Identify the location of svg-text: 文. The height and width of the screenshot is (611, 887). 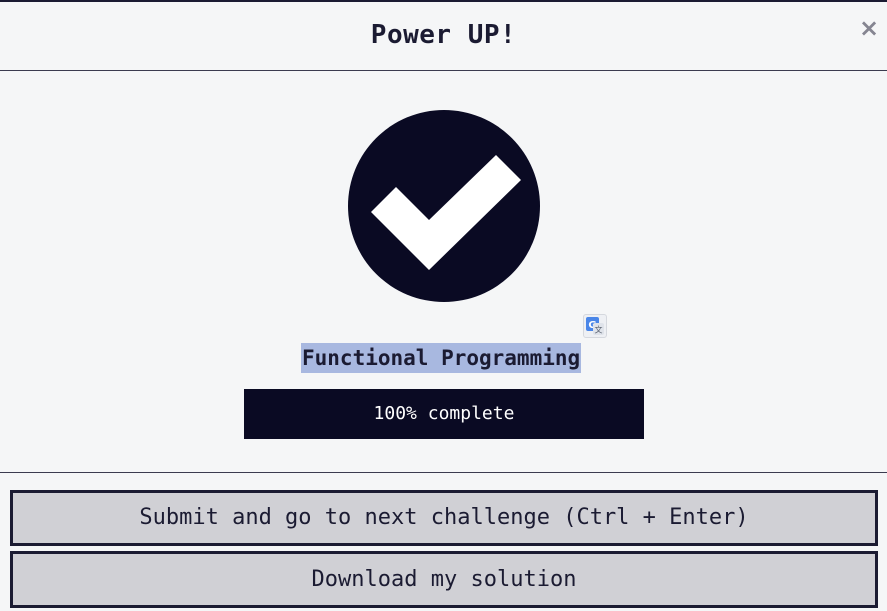
(599, 330).